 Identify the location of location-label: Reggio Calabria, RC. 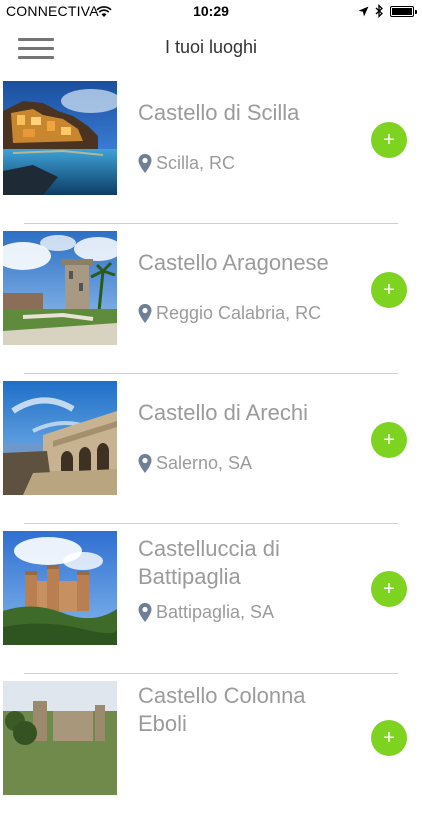
(239, 313).